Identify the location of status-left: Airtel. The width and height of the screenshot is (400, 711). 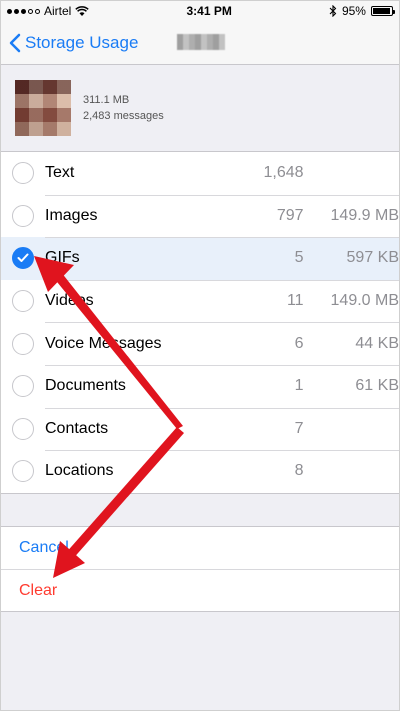
(48, 11).